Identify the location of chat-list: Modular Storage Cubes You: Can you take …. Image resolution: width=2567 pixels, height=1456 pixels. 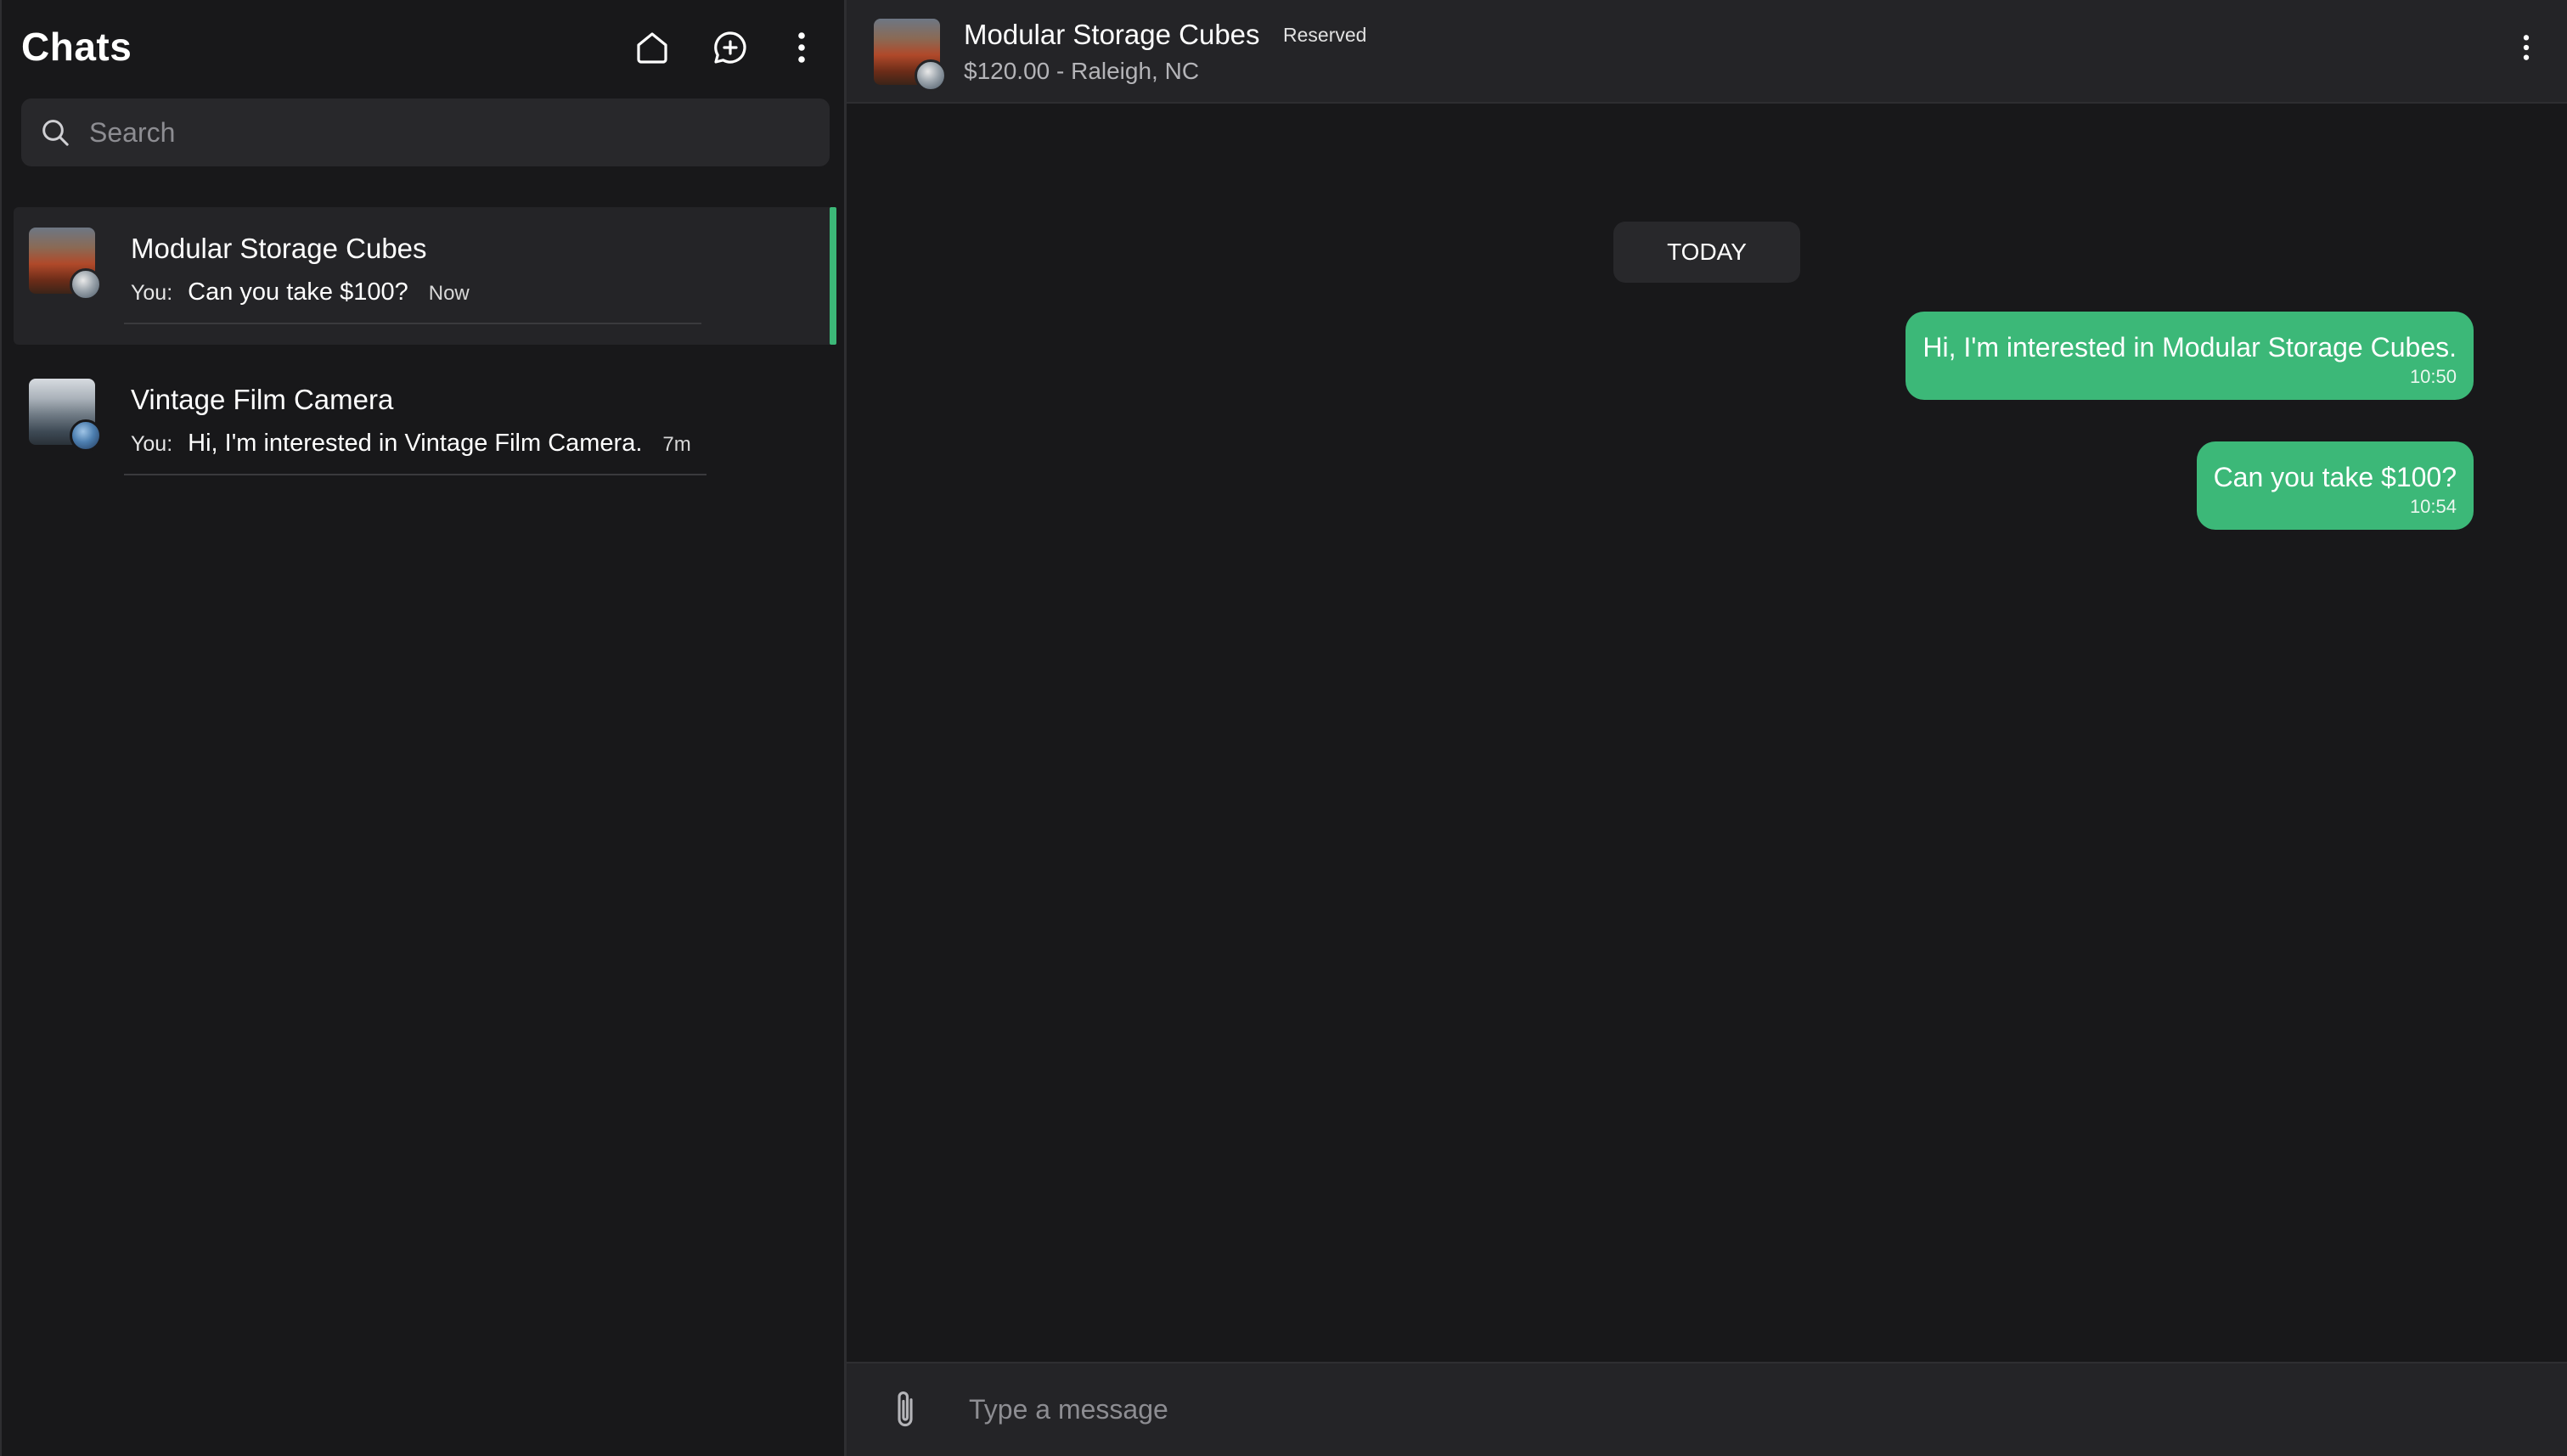
(423, 358).